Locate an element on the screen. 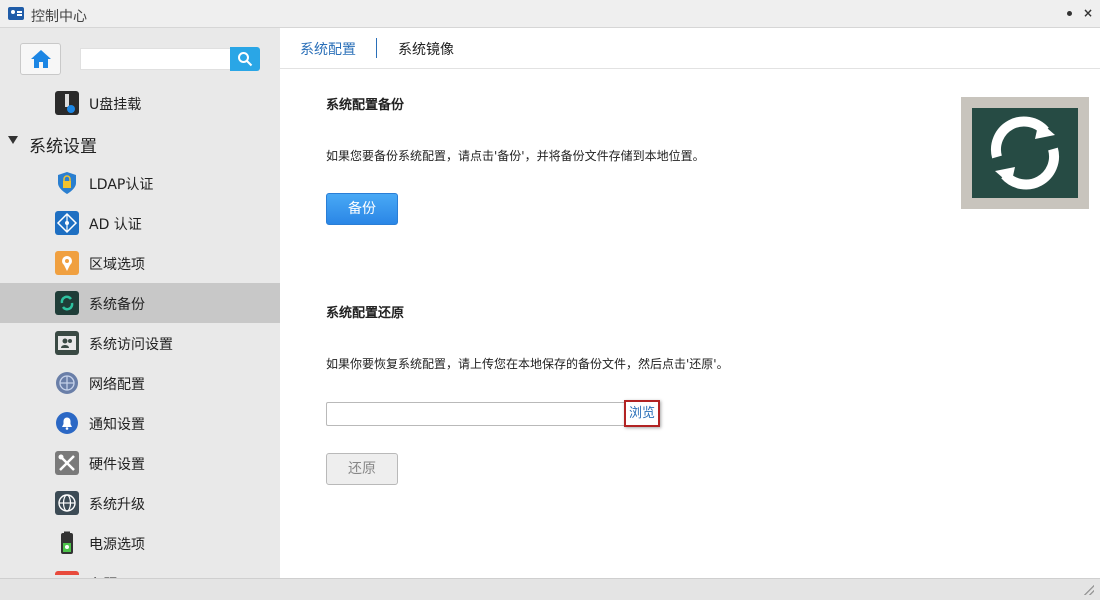 The height and width of the screenshot is (600, 1100). backup-illustration is located at coordinates (1025, 153).